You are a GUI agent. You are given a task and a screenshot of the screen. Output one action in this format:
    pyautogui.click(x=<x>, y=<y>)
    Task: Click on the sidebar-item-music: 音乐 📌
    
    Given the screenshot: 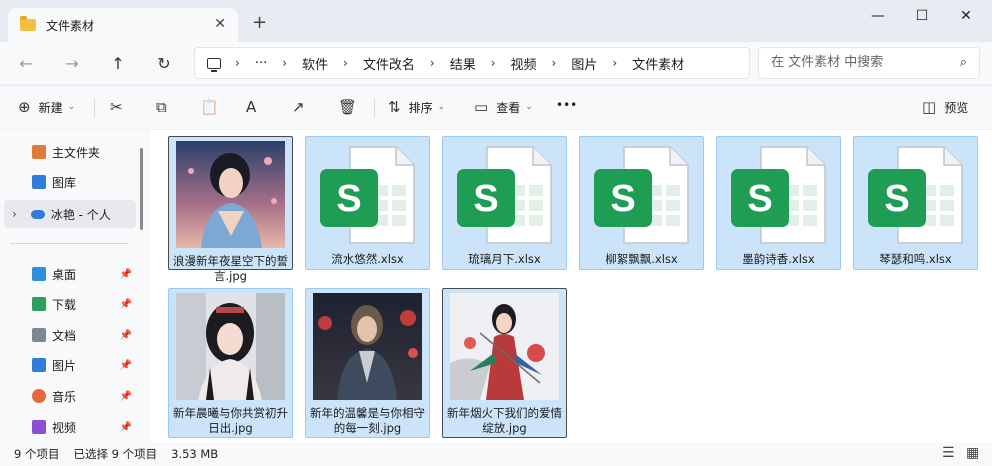 What is the action you would take?
    pyautogui.click(x=86, y=396)
    